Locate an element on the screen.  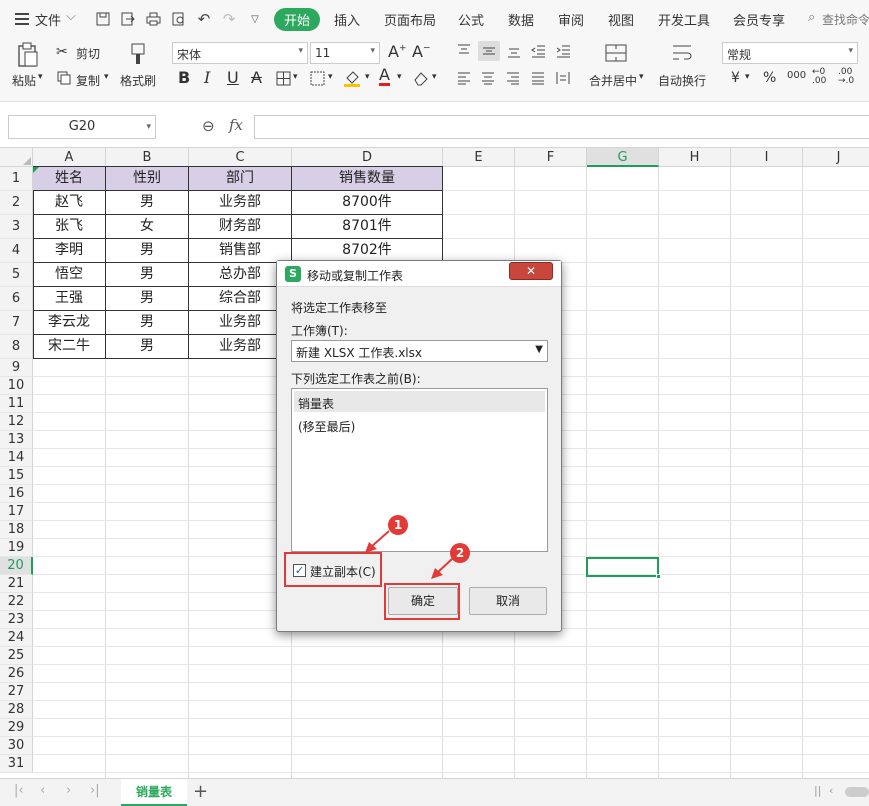
tab-formulas: 公式 is located at coordinates (471, 19).